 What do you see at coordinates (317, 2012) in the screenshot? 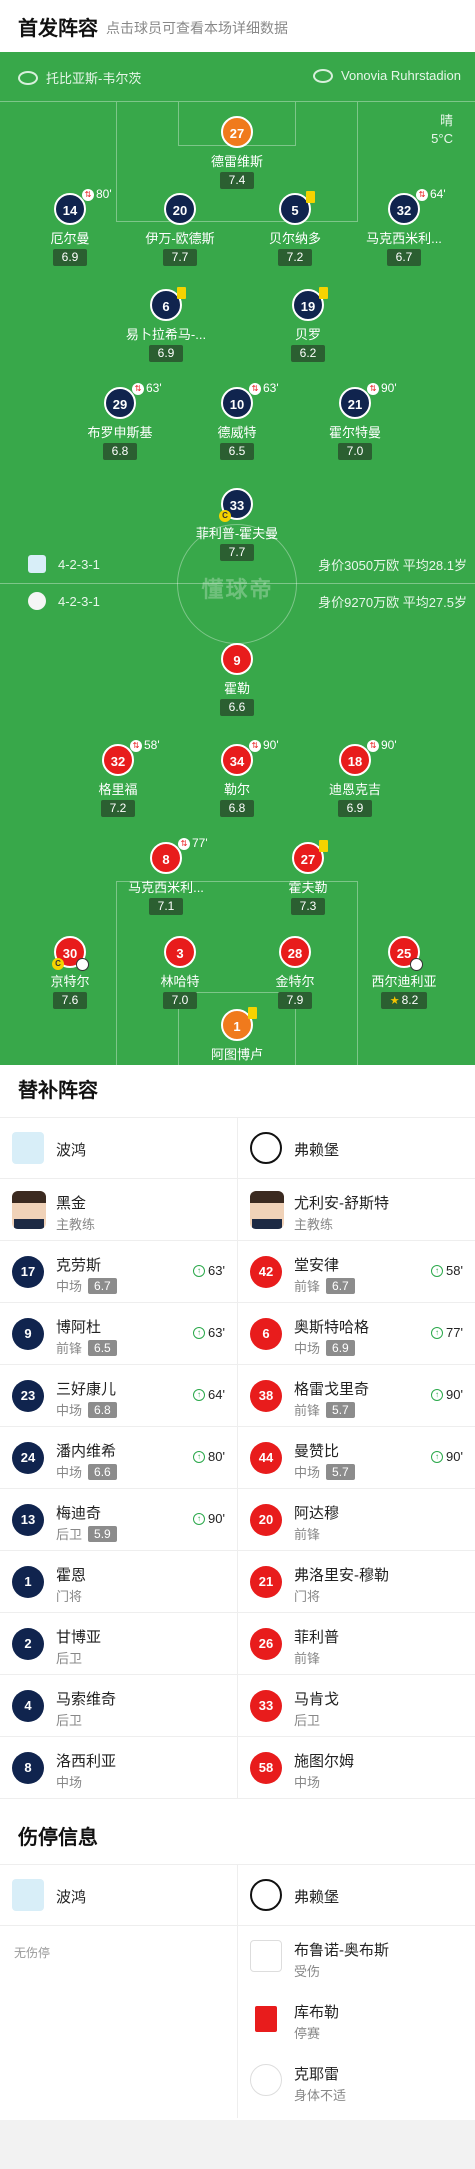
I see `player-name: 库布勒` at bounding box center [317, 2012].